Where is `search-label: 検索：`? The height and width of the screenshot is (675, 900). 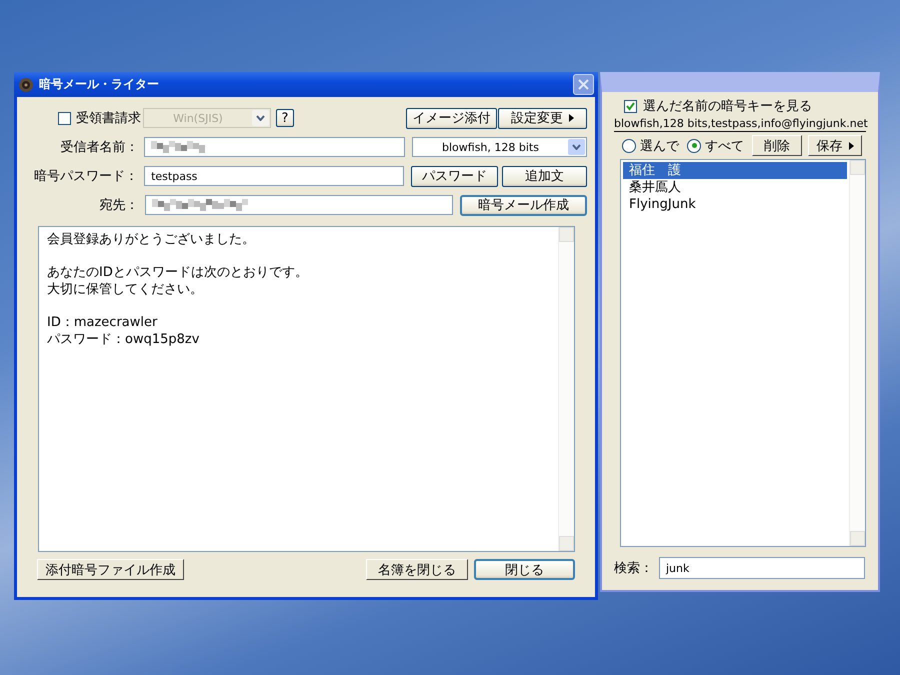
search-label: 検索： is located at coordinates (633, 568).